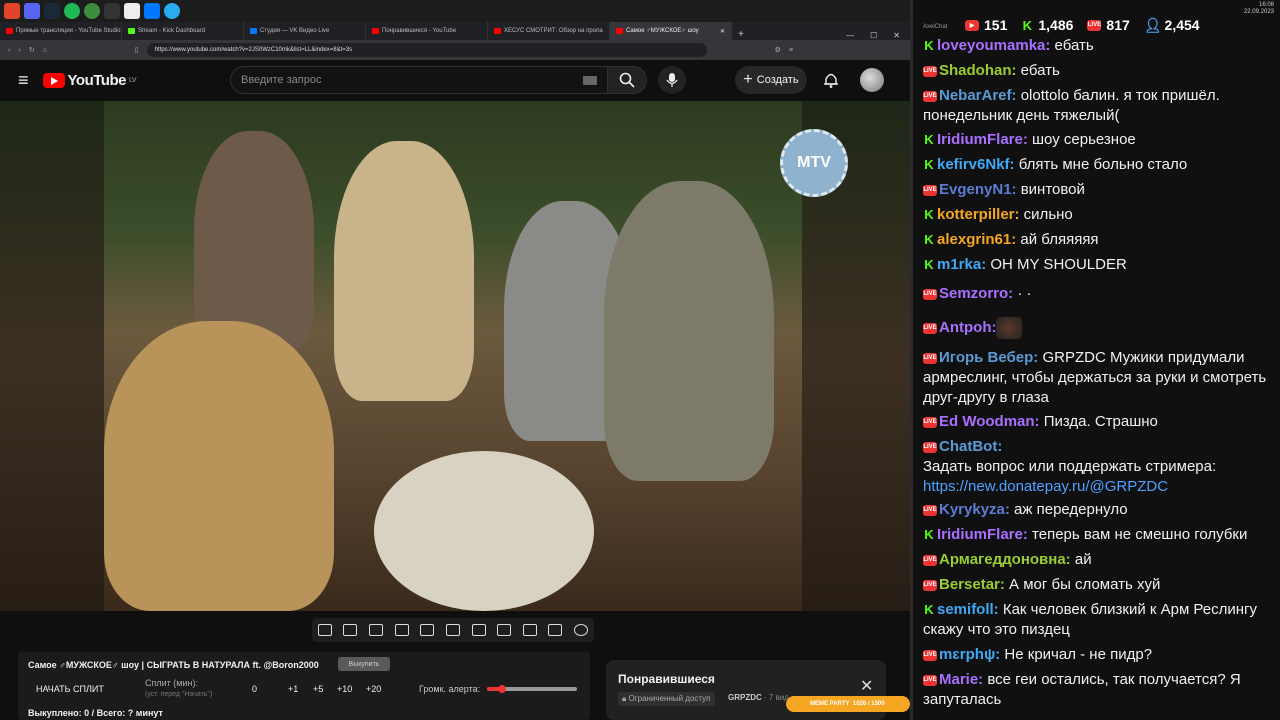 This screenshot has height=720, width=1280. I want to click on chat-nick: Bersetar:, so click(972, 584).